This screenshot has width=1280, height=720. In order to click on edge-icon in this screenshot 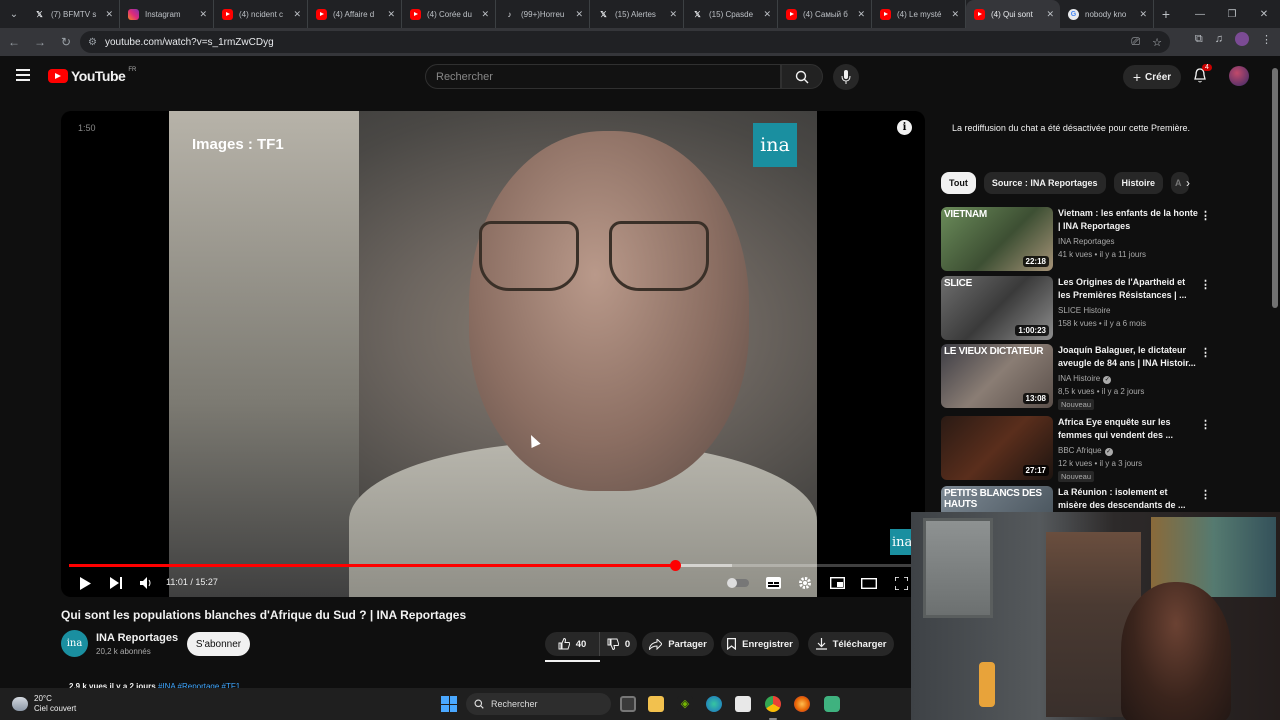, I will do `click(714, 704)`.